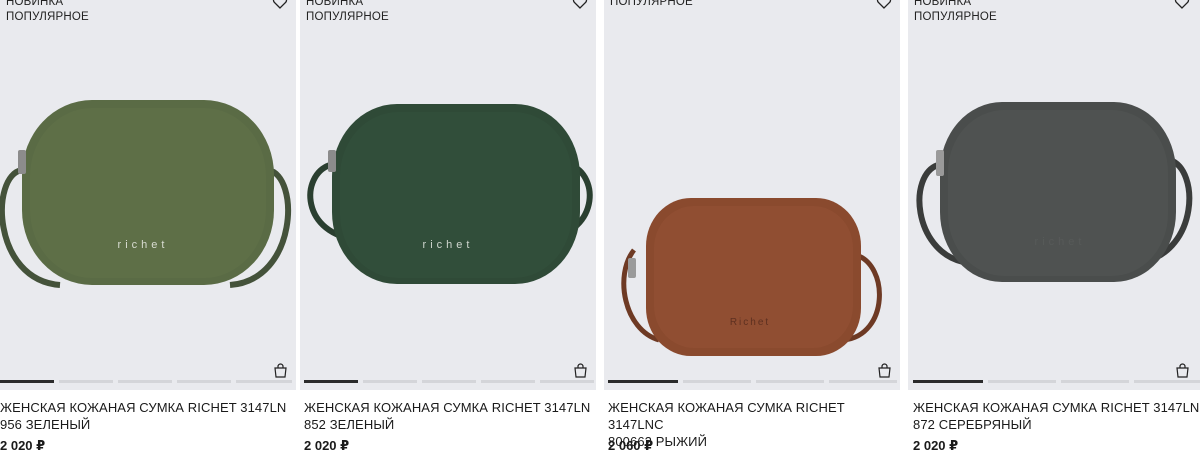 The image size is (1200, 467). What do you see at coordinates (631, 445) in the screenshot?
I see `product-price: 2 060 ₽` at bounding box center [631, 445].